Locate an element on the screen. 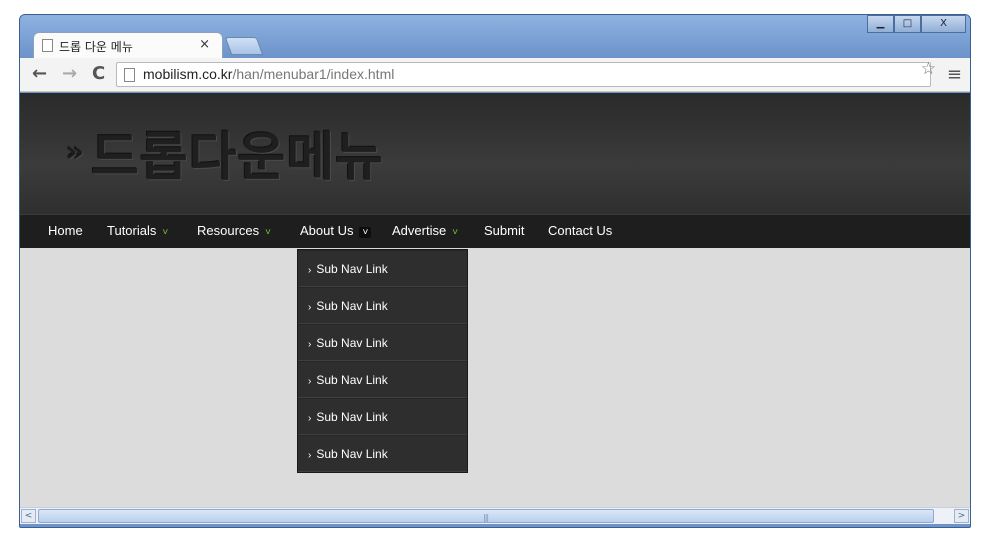 The height and width of the screenshot is (546, 990). url-path: /han/menubar1/index.html is located at coordinates (313, 74).